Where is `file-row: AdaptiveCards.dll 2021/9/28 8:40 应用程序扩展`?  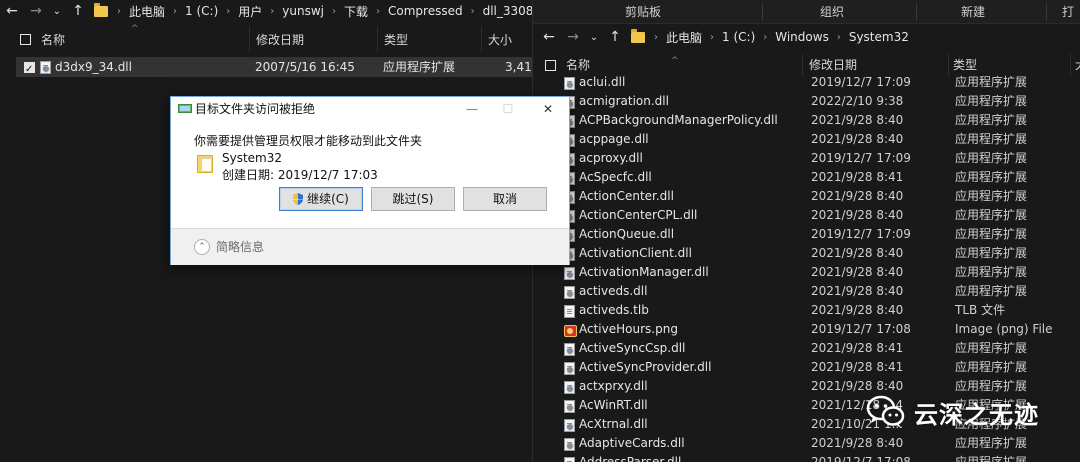
file-row: AdaptiveCards.dll 2021/9/28 8:40 应用程序扩展 is located at coordinates (806, 443).